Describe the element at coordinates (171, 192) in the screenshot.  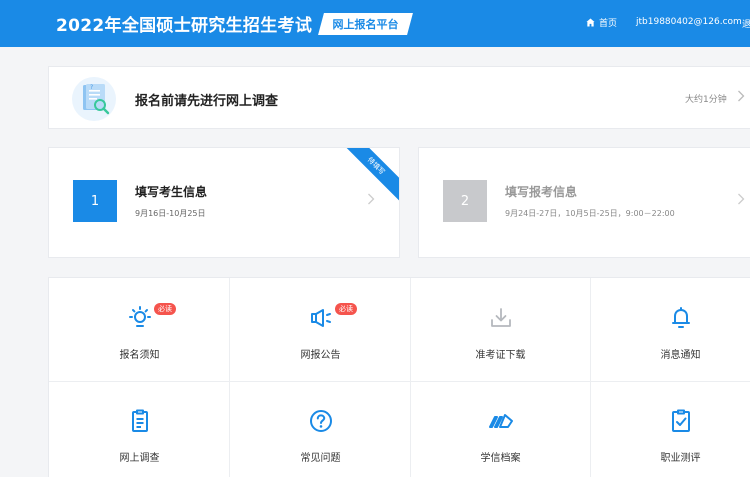
I see `step-title: 填写考生信息` at that location.